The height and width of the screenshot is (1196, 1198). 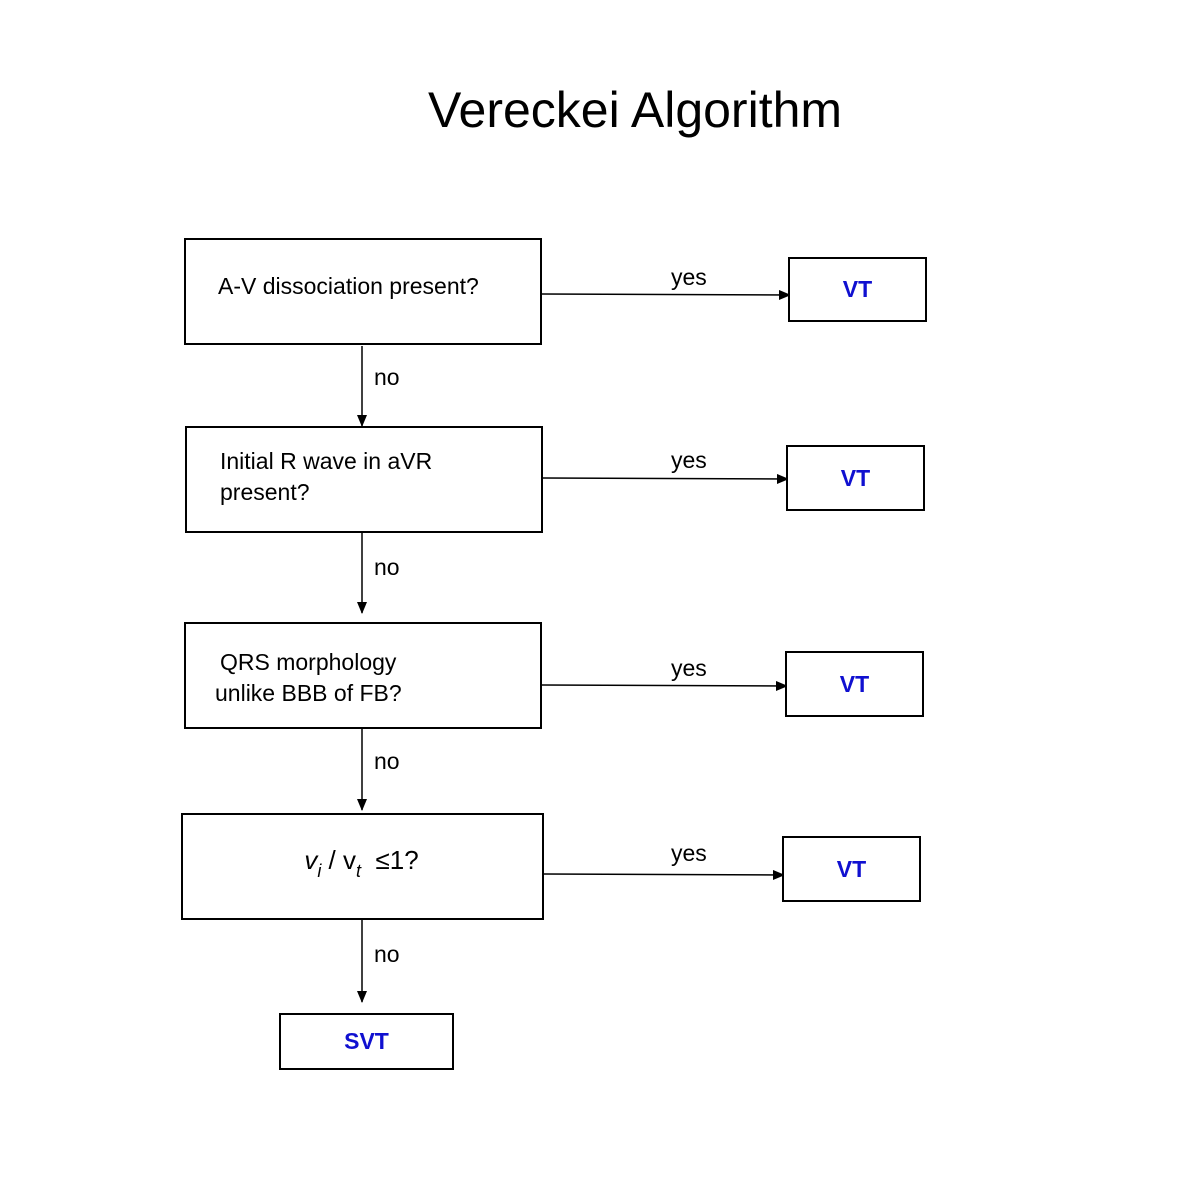 I want to click on no-label-2: no, so click(x=387, y=567).